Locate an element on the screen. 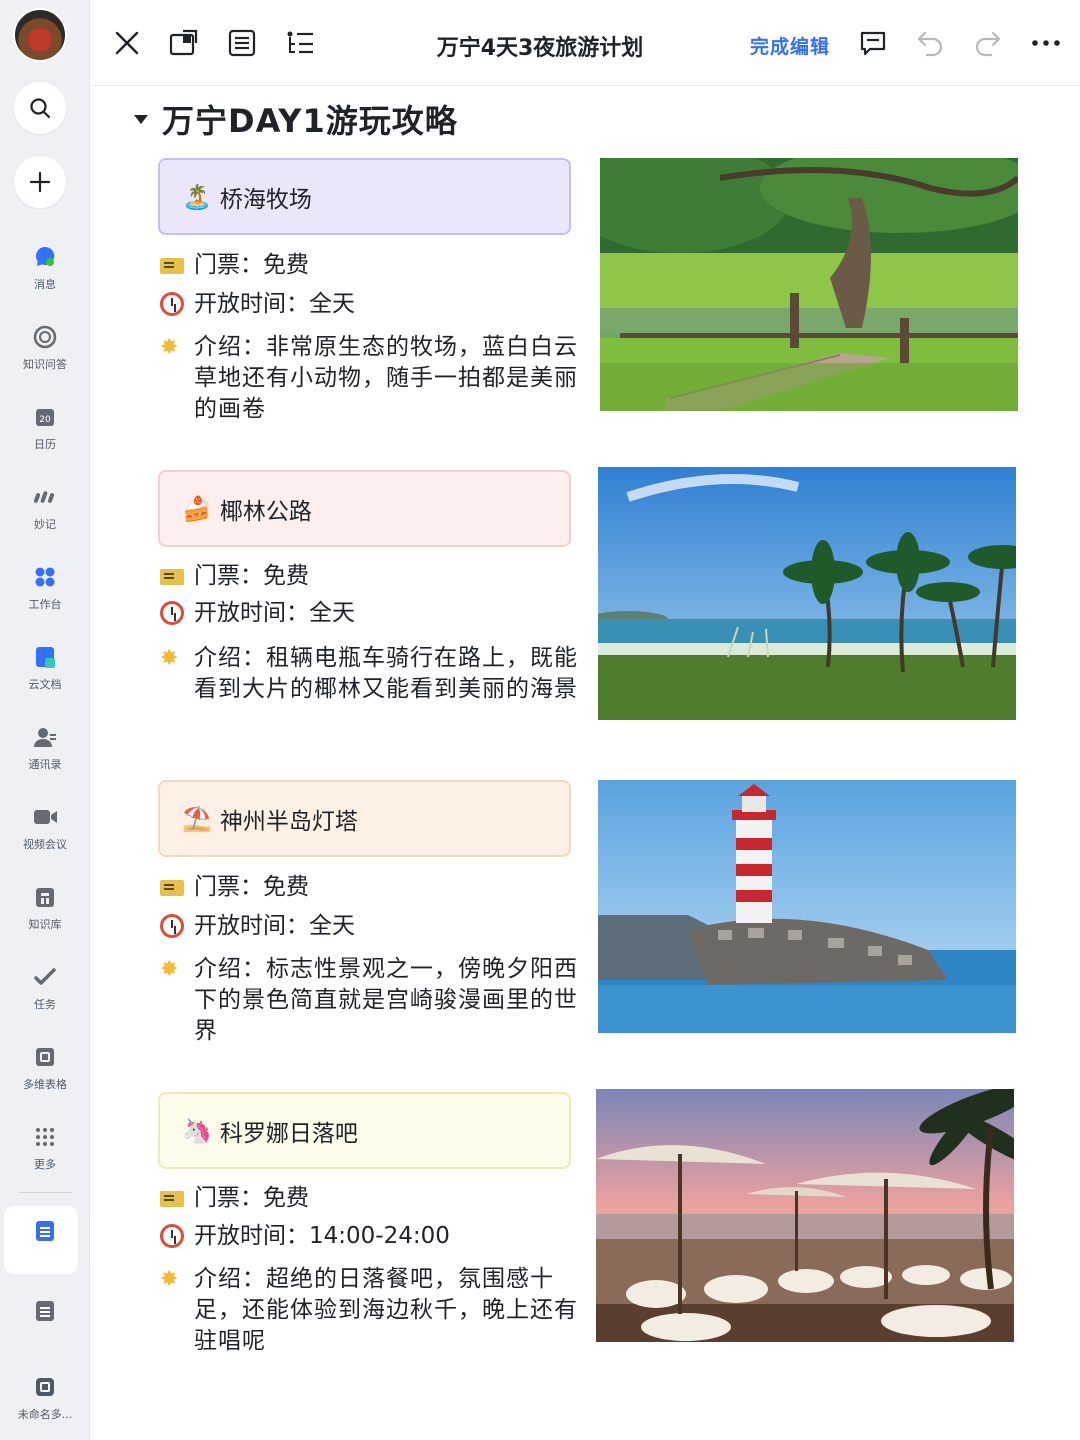 The width and height of the screenshot is (1080, 1440). rail-item-qa: 知识问答 is located at coordinates (45, 348).